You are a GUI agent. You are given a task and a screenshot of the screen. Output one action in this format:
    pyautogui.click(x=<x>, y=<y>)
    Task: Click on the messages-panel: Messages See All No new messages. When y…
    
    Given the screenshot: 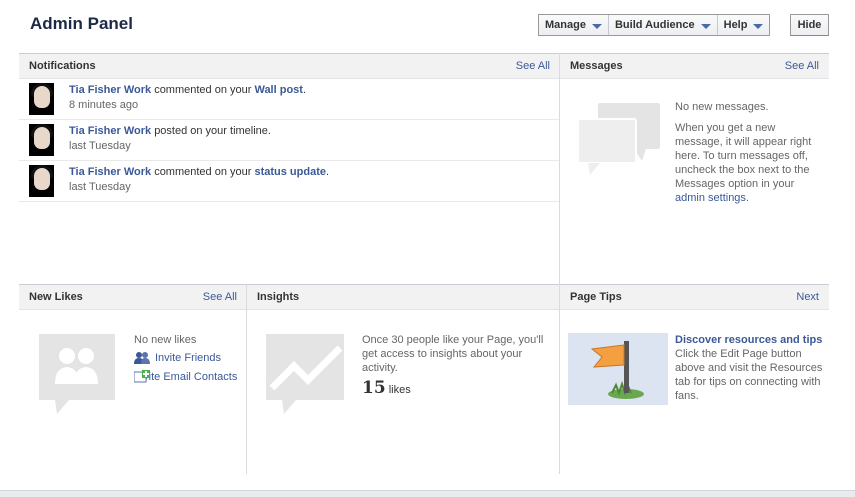 What is the action you would take?
    pyautogui.click(x=694, y=169)
    